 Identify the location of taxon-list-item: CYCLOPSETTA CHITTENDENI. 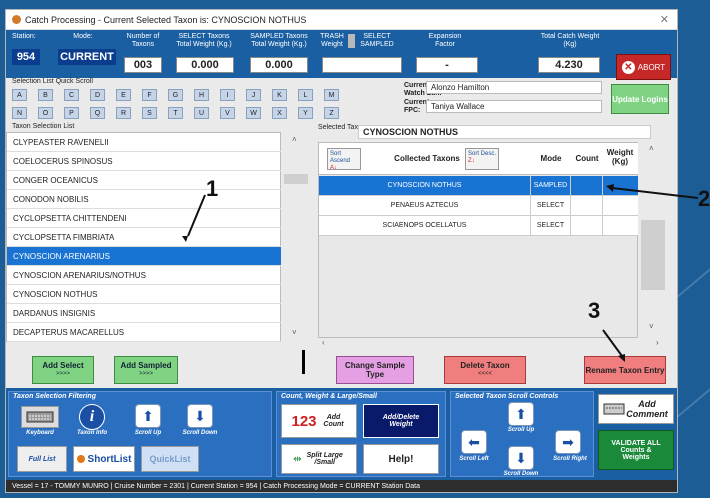
(144, 218).